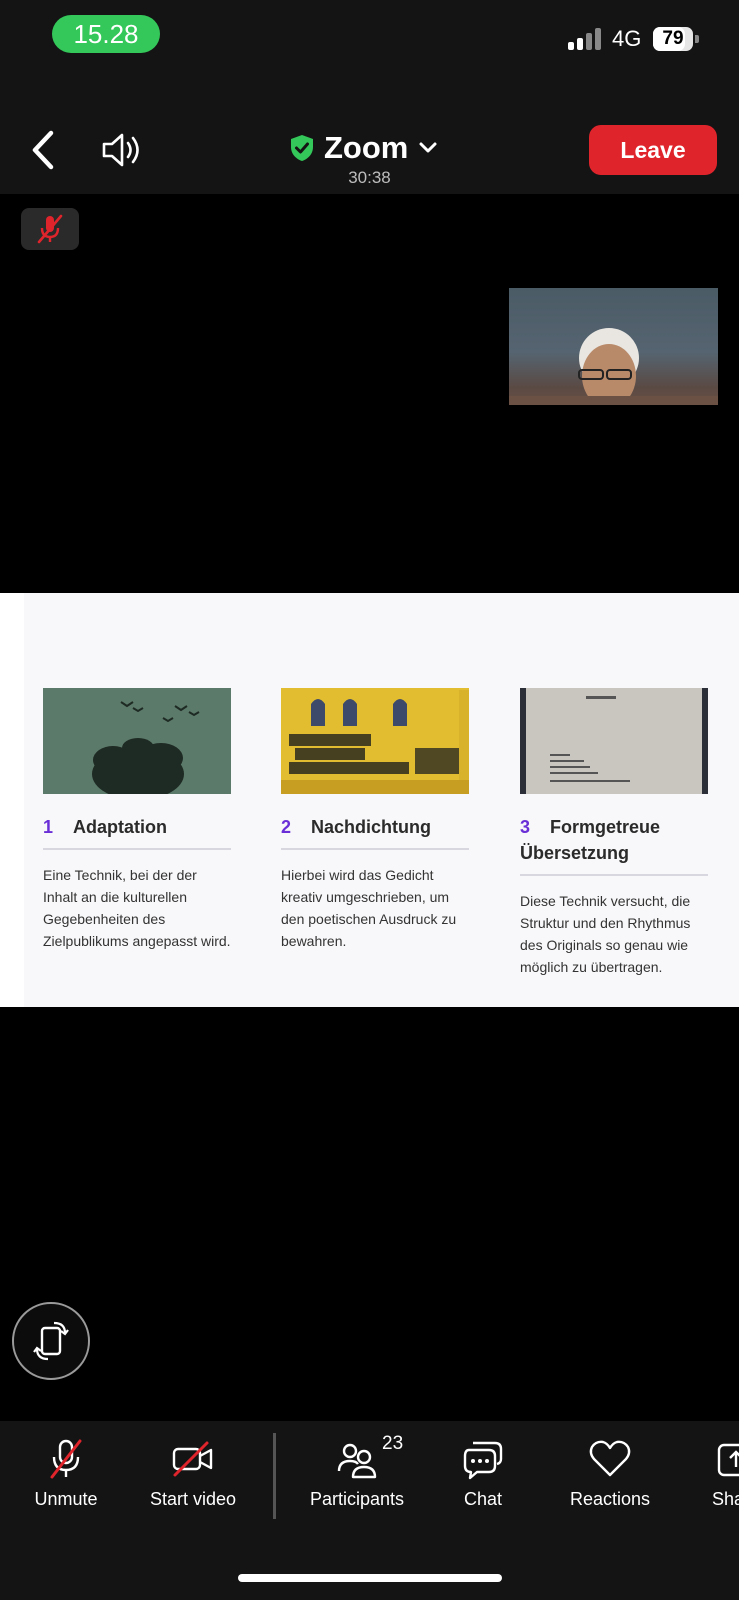 This screenshot has width=739, height=1600. I want to click on speaker-icon, so click(120, 150).